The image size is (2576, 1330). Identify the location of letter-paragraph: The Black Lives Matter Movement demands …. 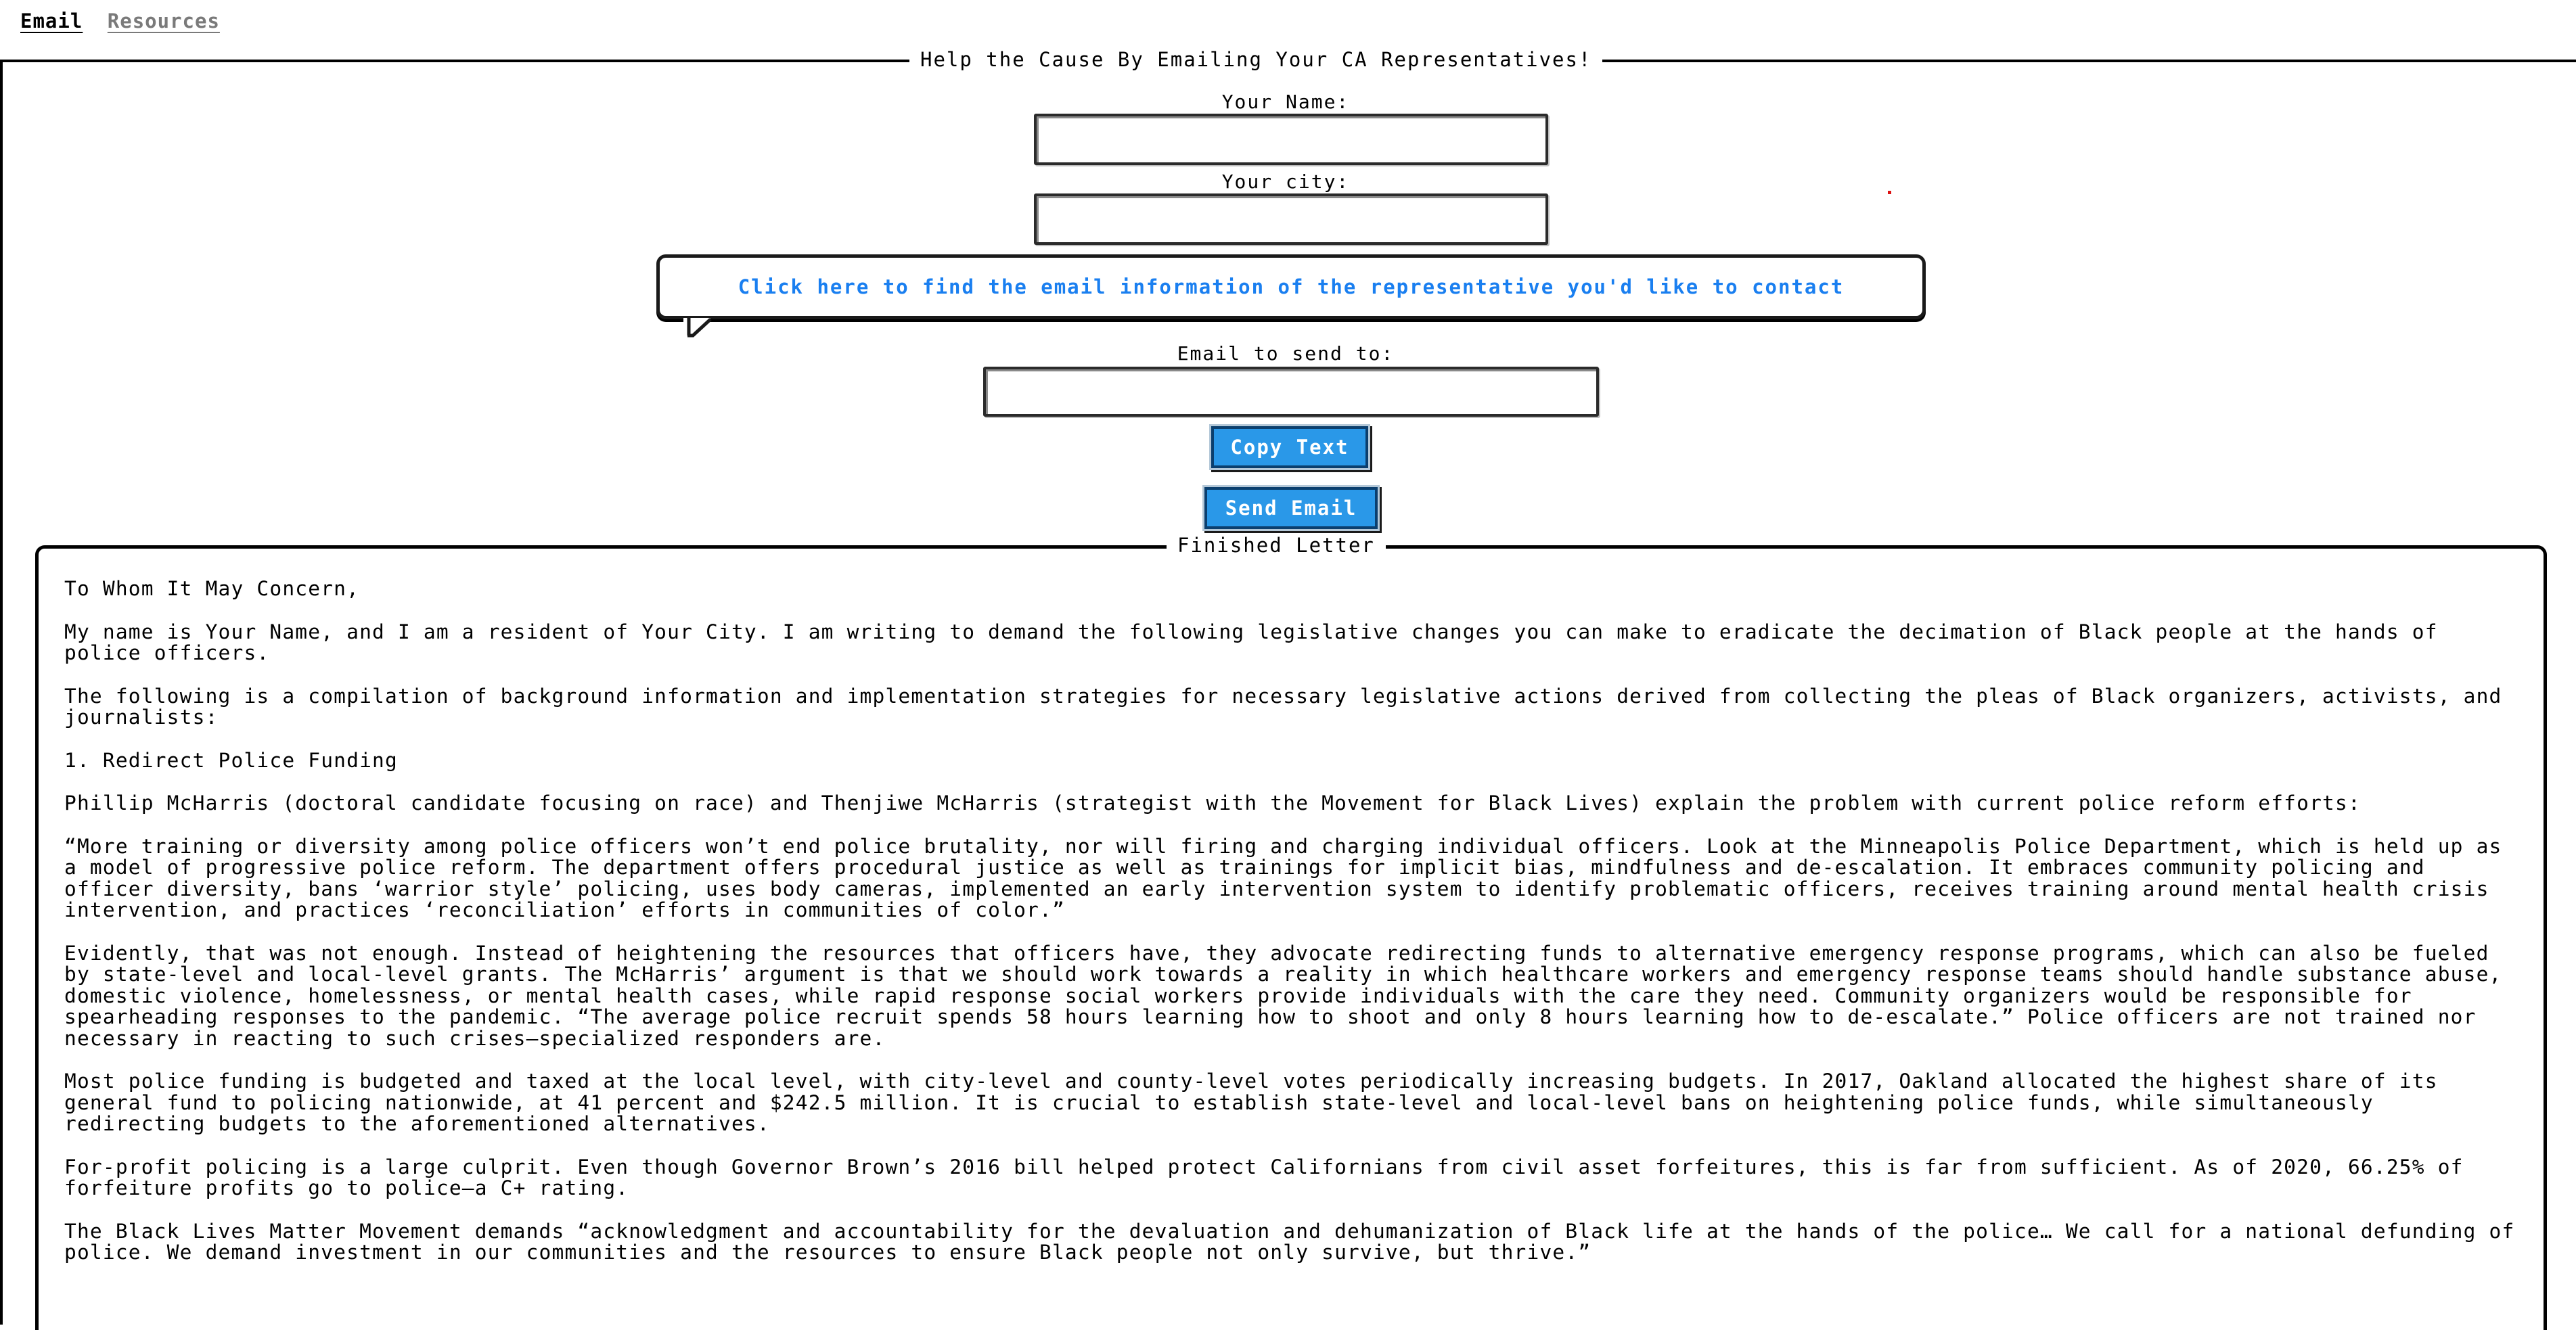
(1289, 1241).